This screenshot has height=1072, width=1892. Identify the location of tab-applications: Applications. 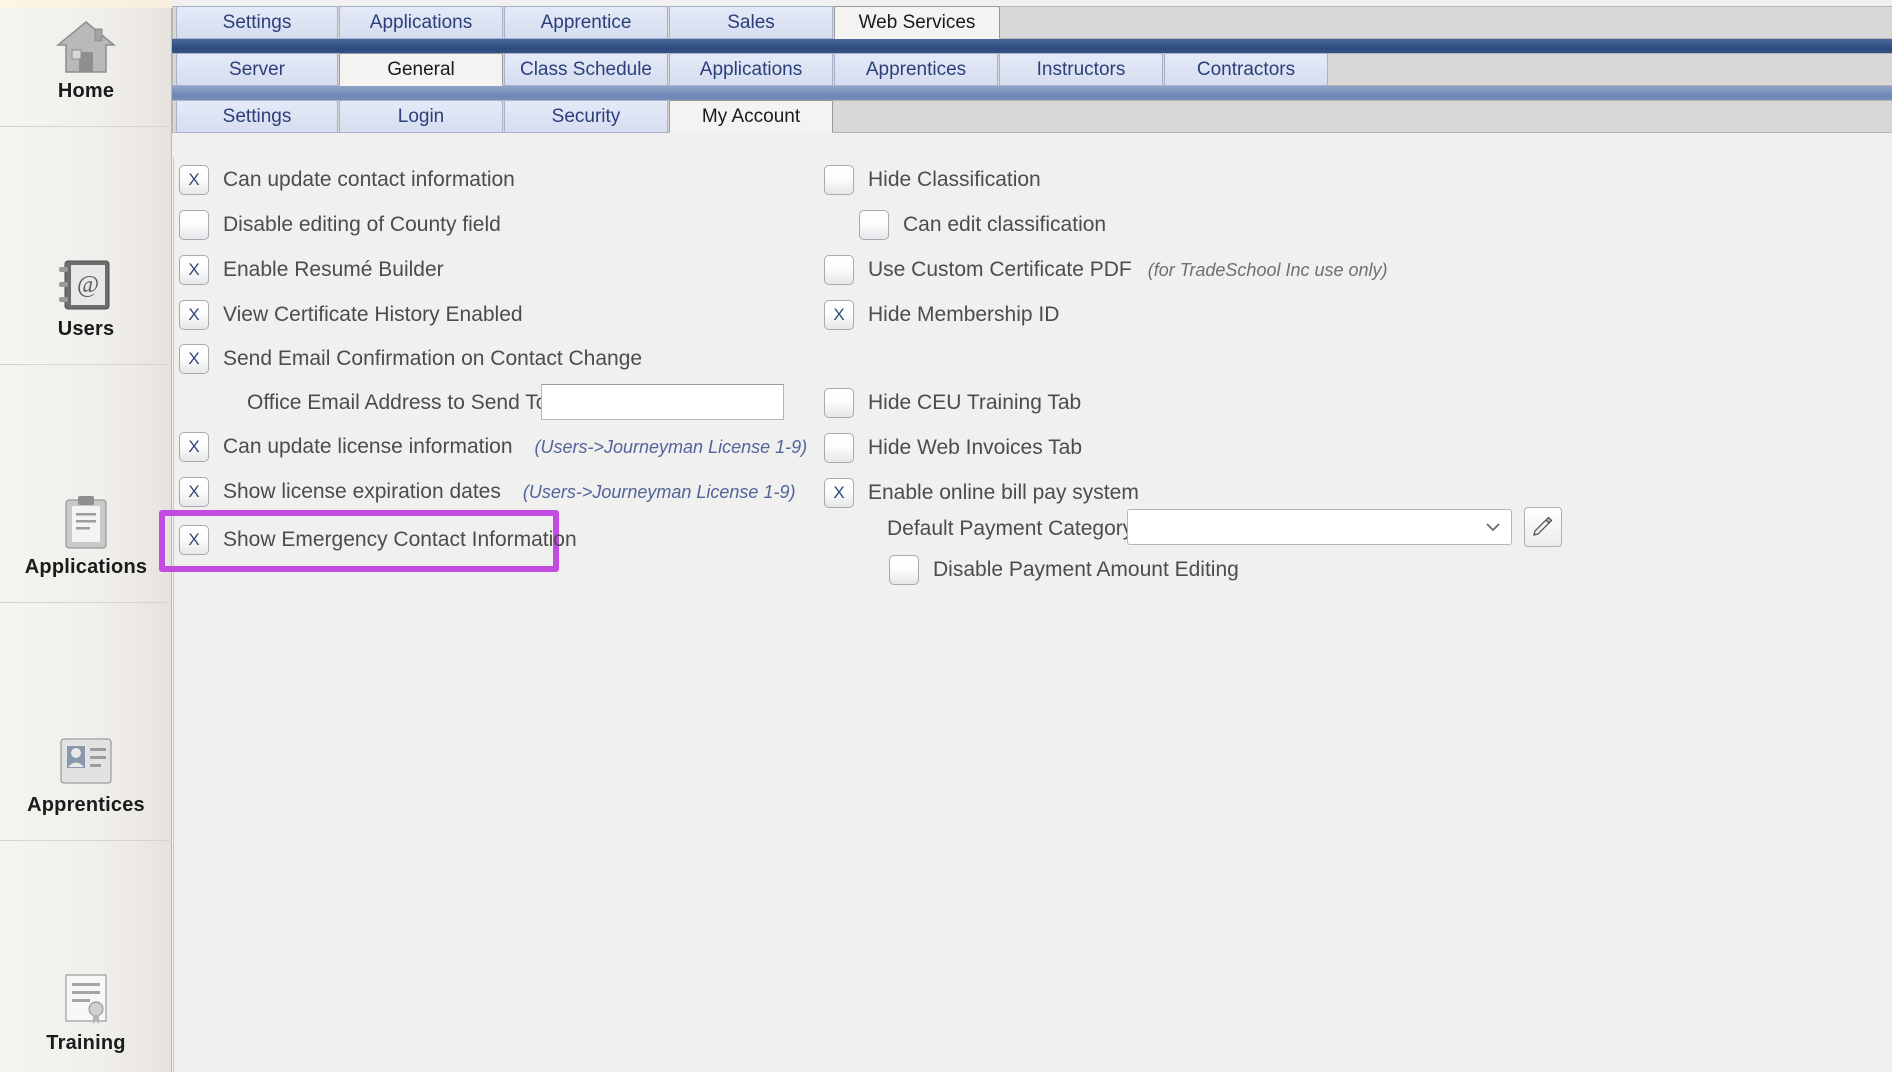
(421, 22).